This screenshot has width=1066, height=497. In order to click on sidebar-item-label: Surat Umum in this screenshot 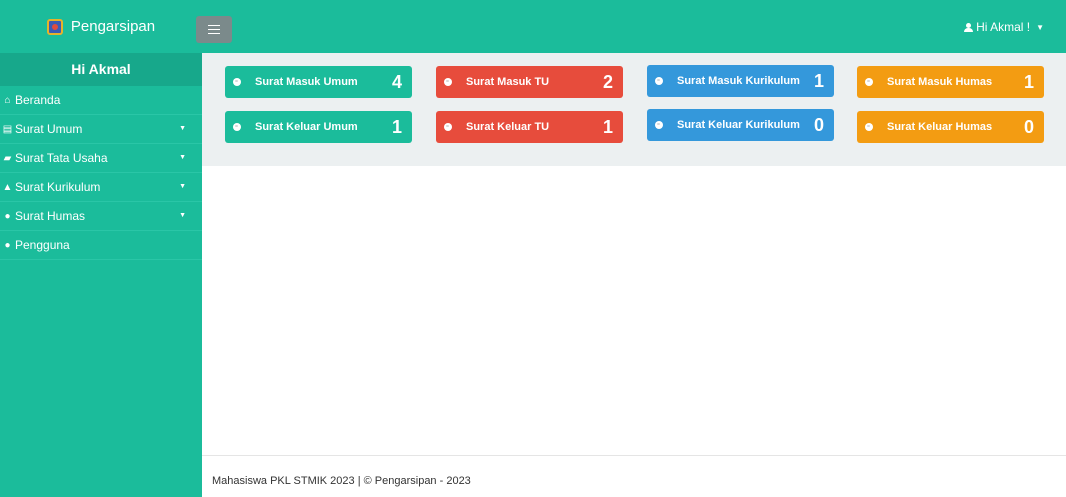, I will do `click(49, 129)`.